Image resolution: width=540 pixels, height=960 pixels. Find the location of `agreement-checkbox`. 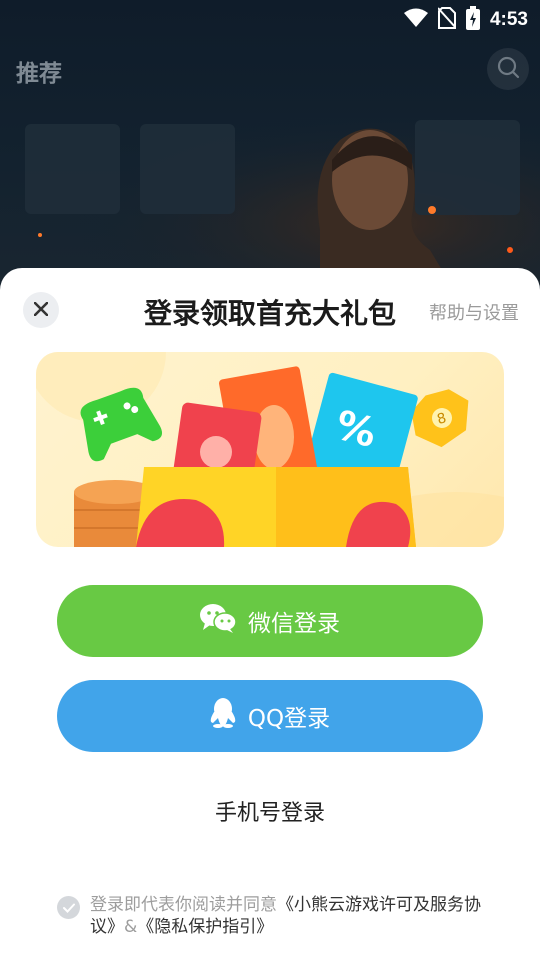

agreement-checkbox is located at coordinates (68, 907).